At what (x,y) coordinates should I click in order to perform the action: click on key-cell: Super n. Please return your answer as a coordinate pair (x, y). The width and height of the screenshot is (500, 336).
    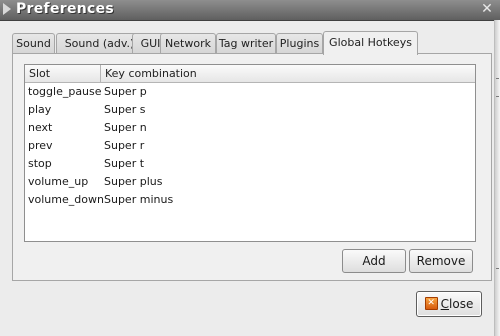
    Looking at the image, I should click on (125, 127).